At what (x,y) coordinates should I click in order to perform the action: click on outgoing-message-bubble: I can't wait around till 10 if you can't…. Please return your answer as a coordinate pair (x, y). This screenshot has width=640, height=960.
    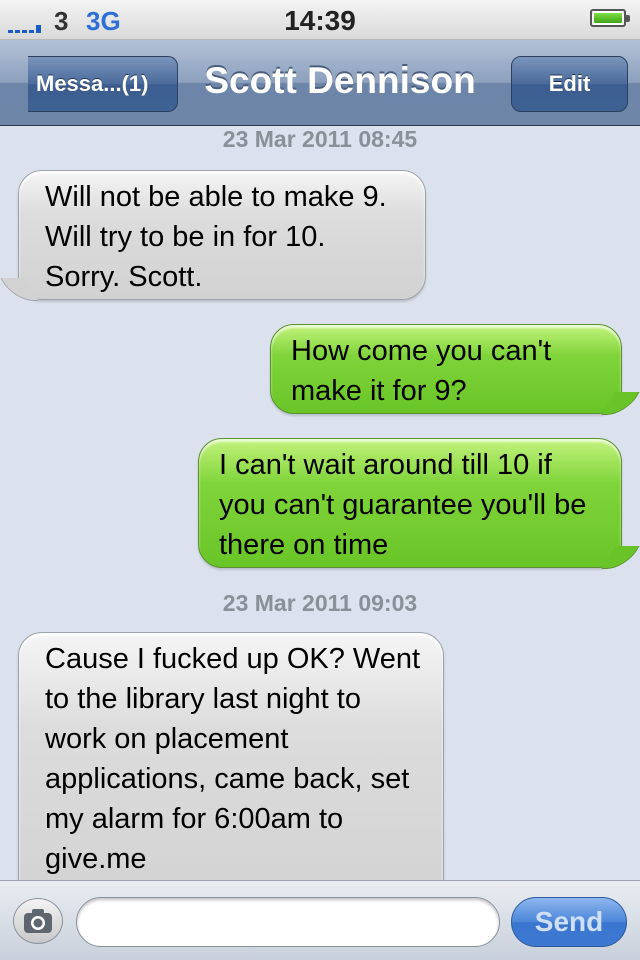
    Looking at the image, I should click on (410, 503).